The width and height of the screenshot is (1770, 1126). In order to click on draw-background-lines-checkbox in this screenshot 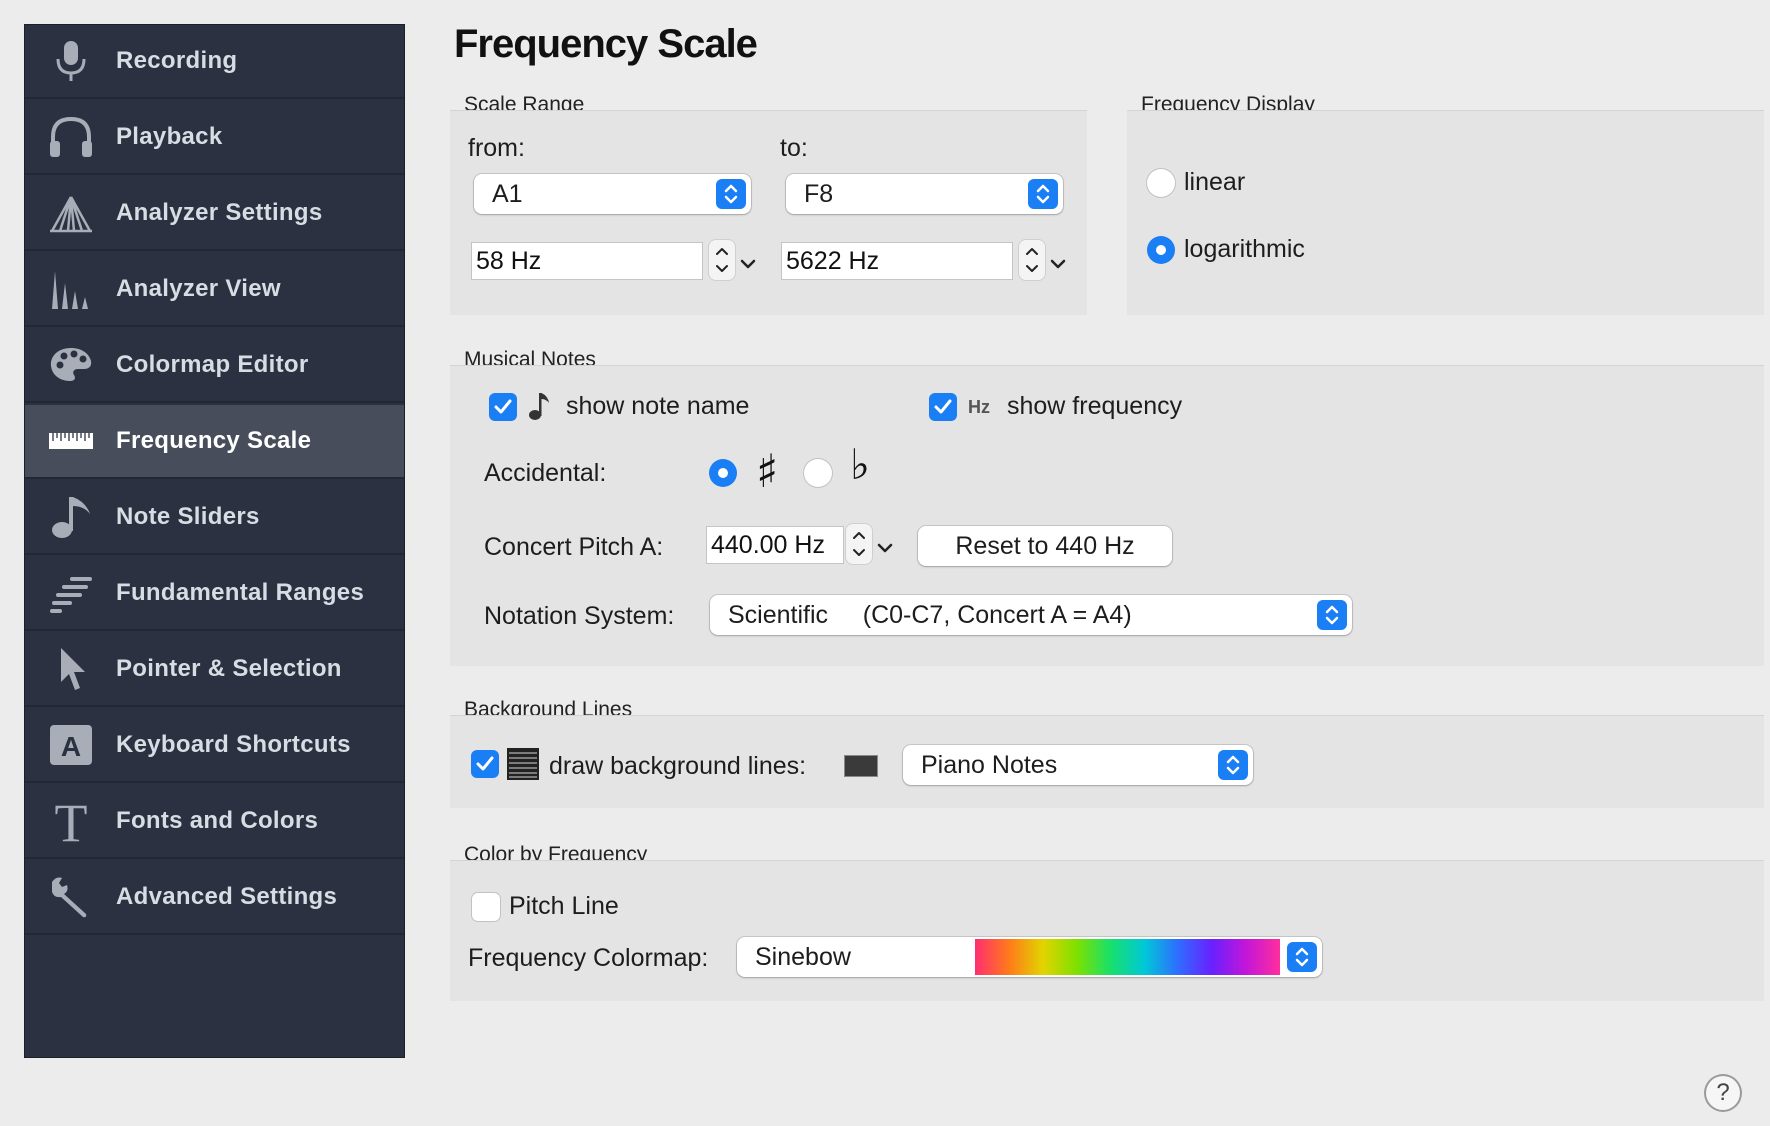, I will do `click(485, 764)`.